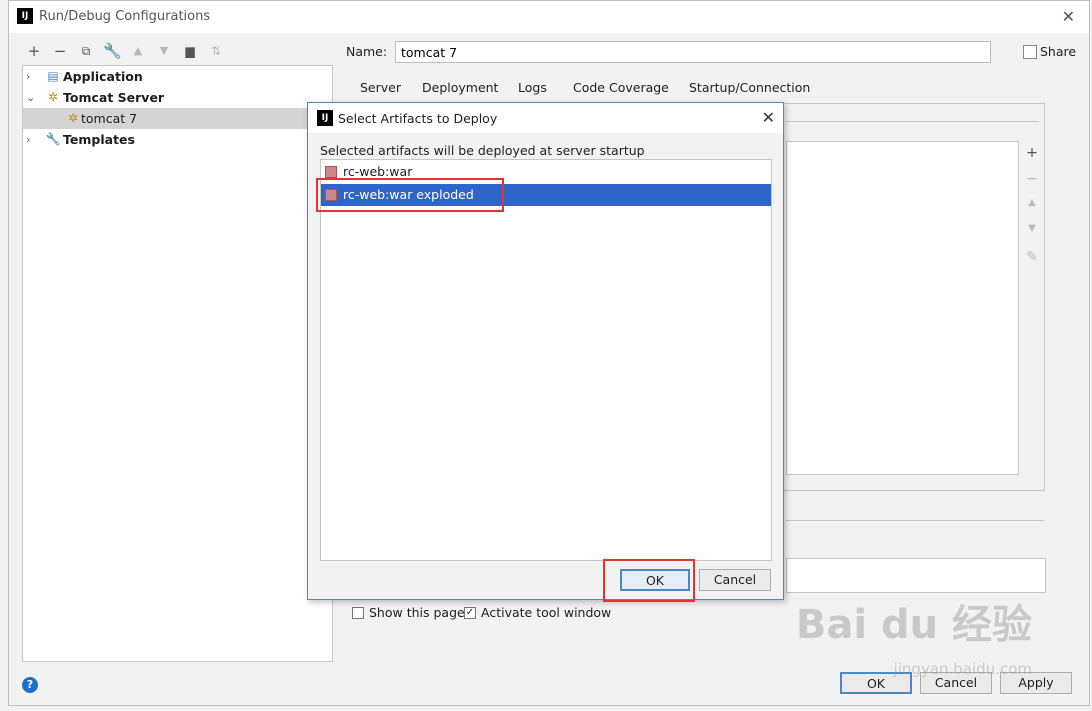  Describe the element at coordinates (125, 16) in the screenshot. I see `window-title: Run/Debug Configurations` at that location.